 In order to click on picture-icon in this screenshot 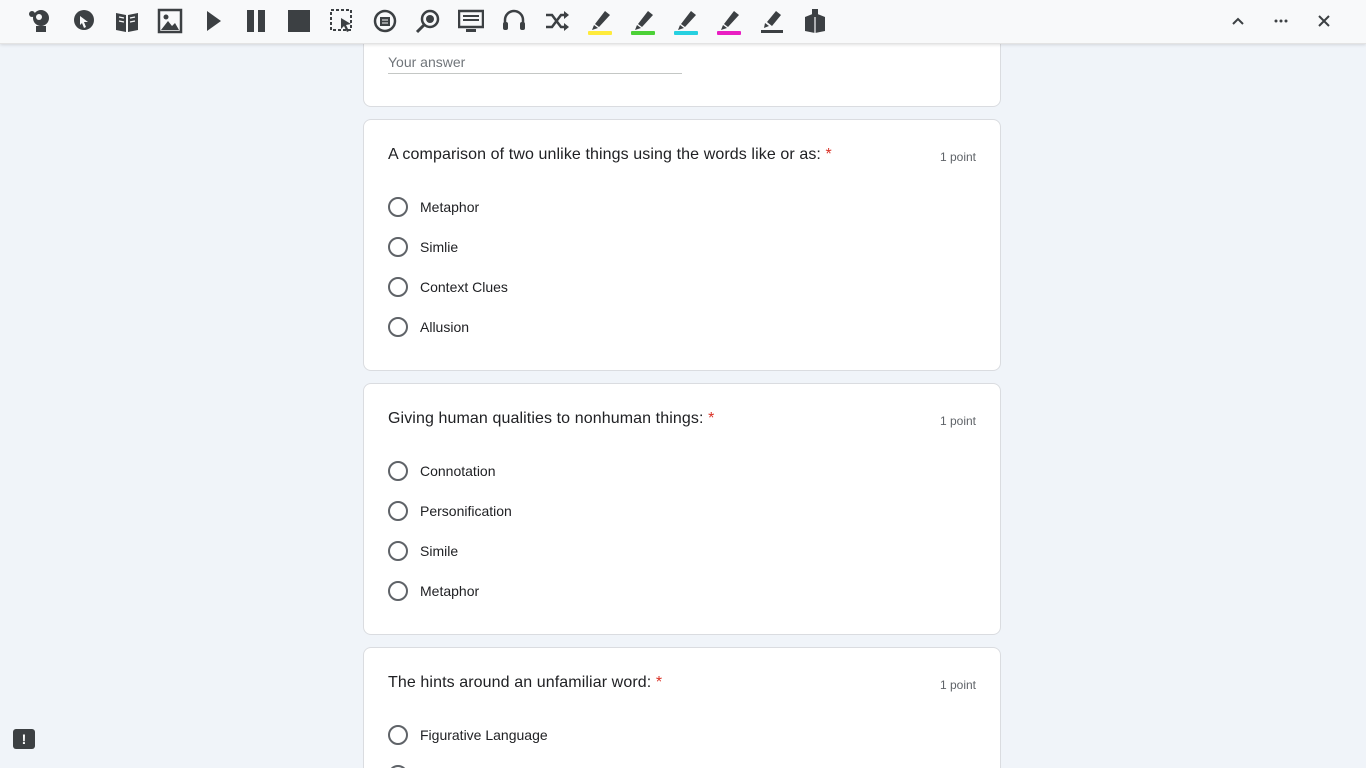, I will do `click(170, 21)`.